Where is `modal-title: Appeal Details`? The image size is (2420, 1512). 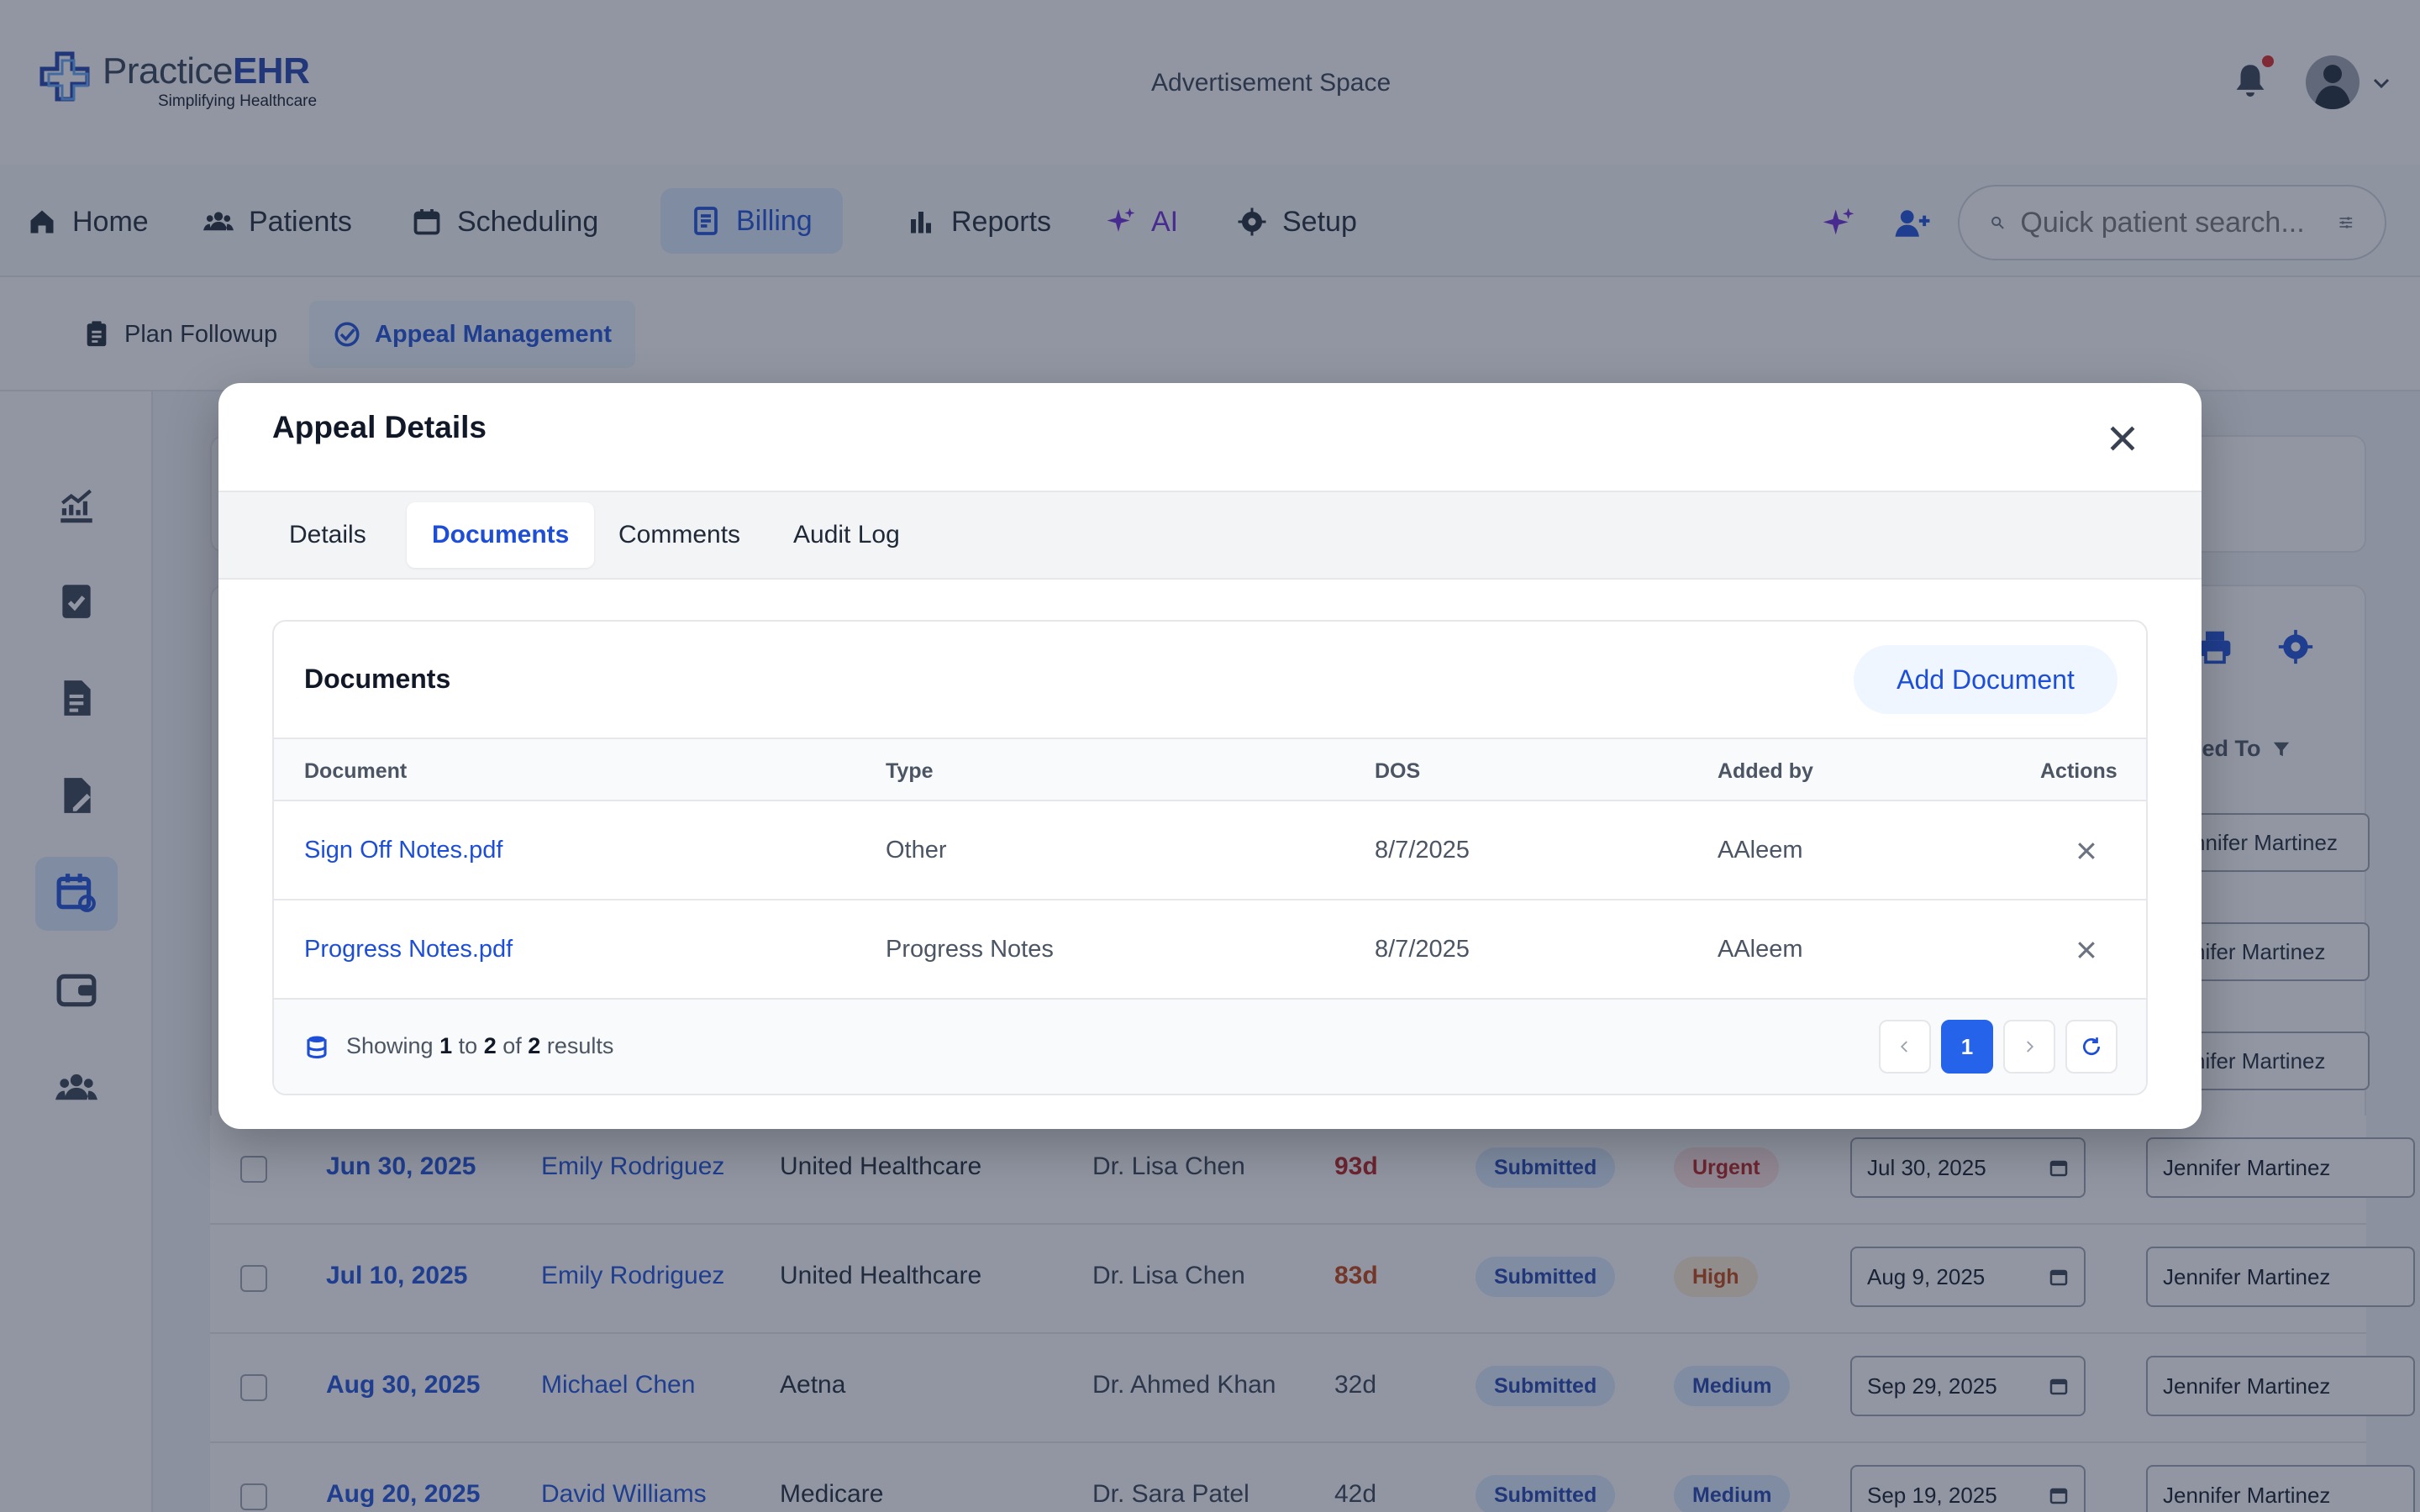 modal-title: Appeal Details is located at coordinates (379, 427).